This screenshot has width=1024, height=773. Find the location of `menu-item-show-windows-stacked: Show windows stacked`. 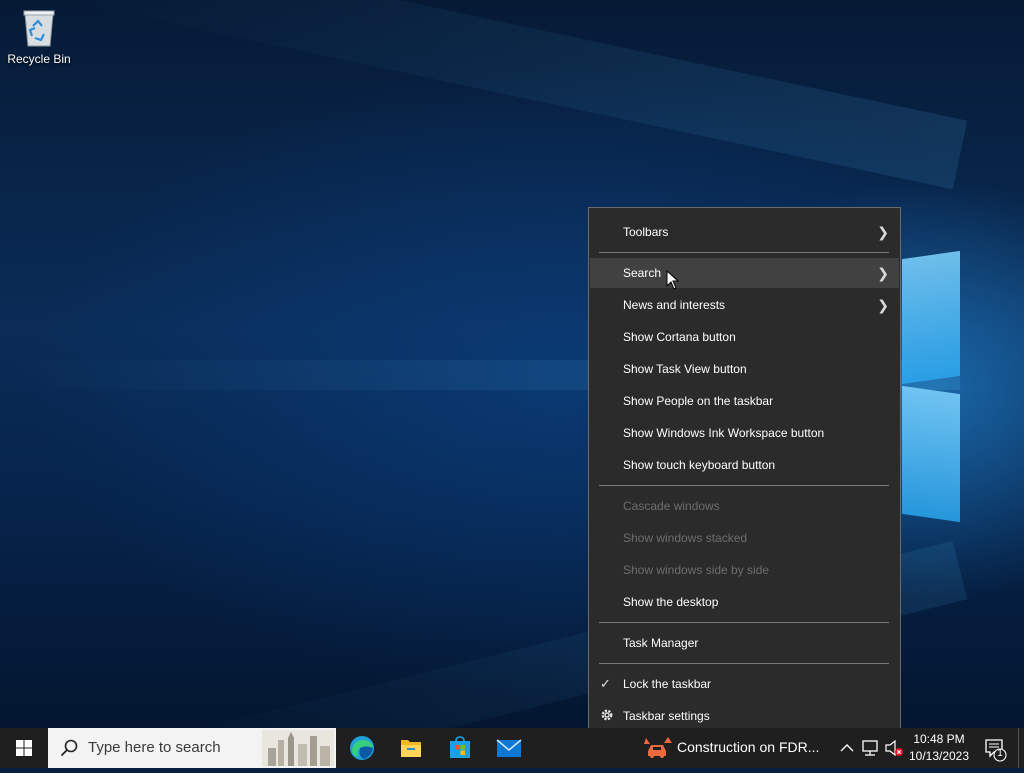

menu-item-show-windows-stacked: Show windows stacked is located at coordinates (744, 538).